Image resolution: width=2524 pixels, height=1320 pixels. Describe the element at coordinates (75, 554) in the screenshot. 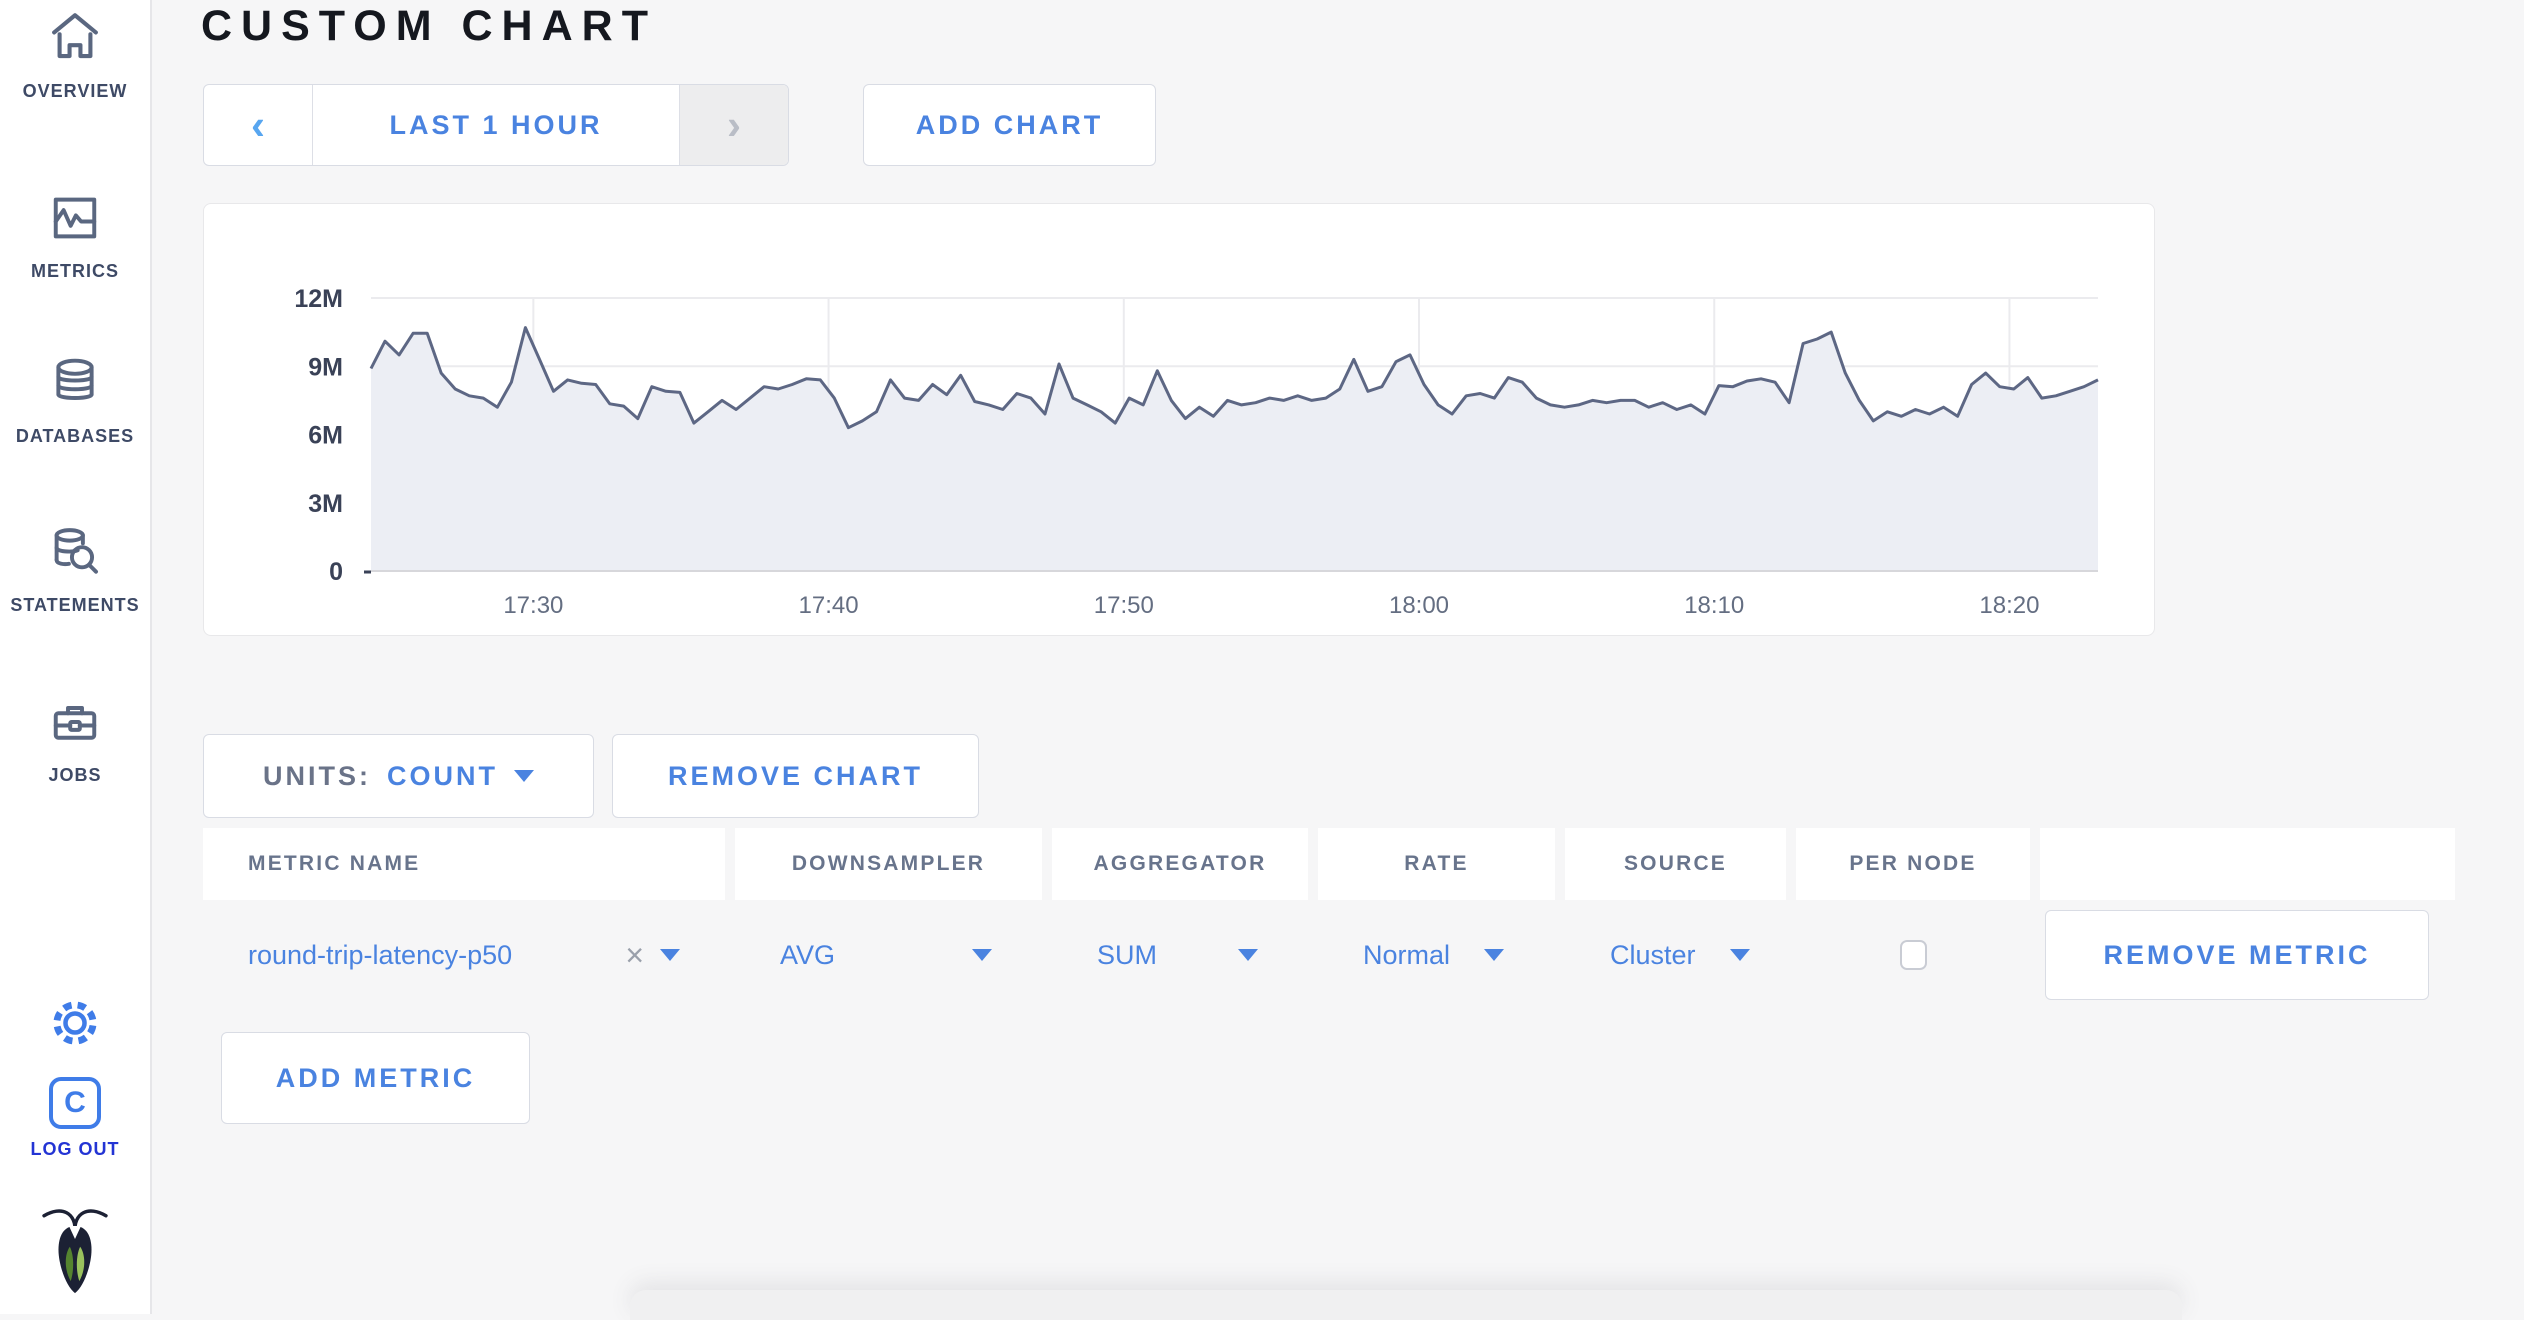

I see `statements-icon` at that location.